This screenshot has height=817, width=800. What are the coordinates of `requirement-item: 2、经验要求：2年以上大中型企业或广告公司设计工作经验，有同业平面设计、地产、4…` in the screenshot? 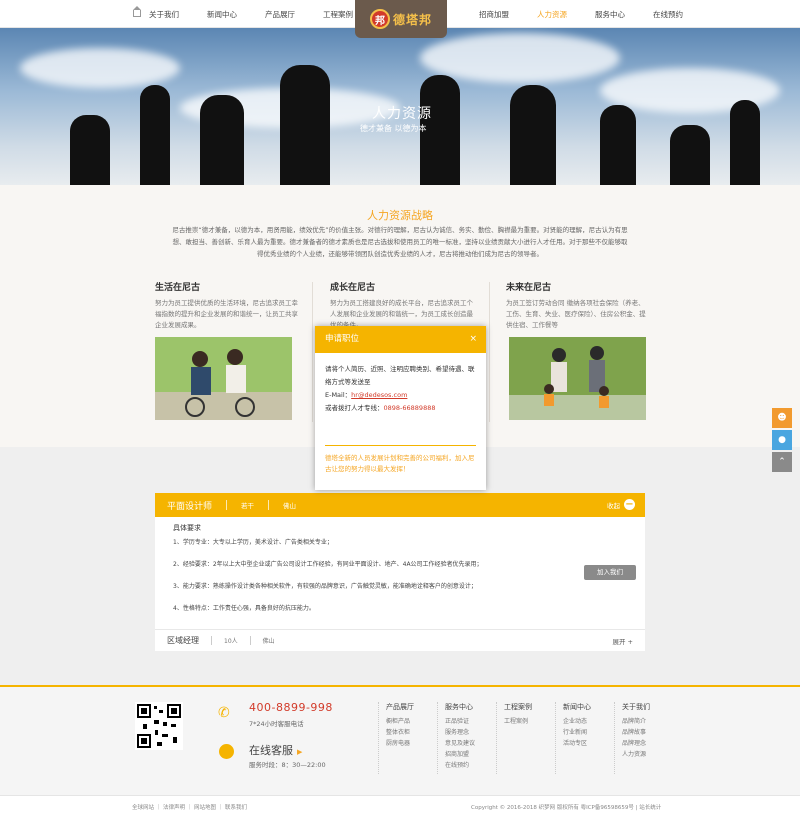 It's located at (328, 564).